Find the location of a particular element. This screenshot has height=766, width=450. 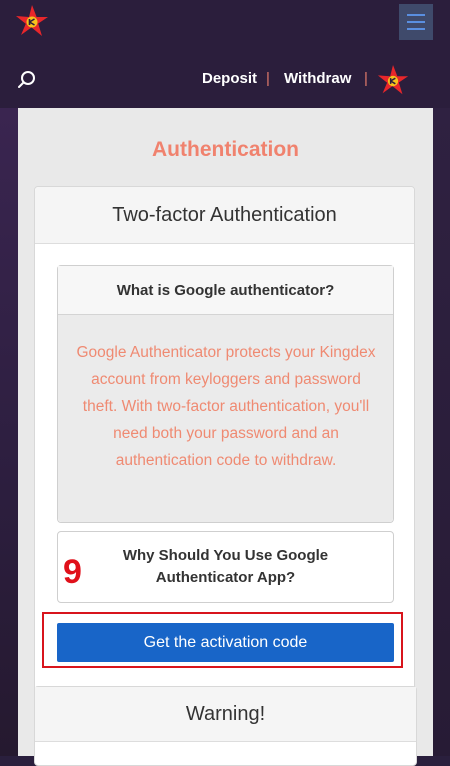

menu-icon is located at coordinates (416, 15).